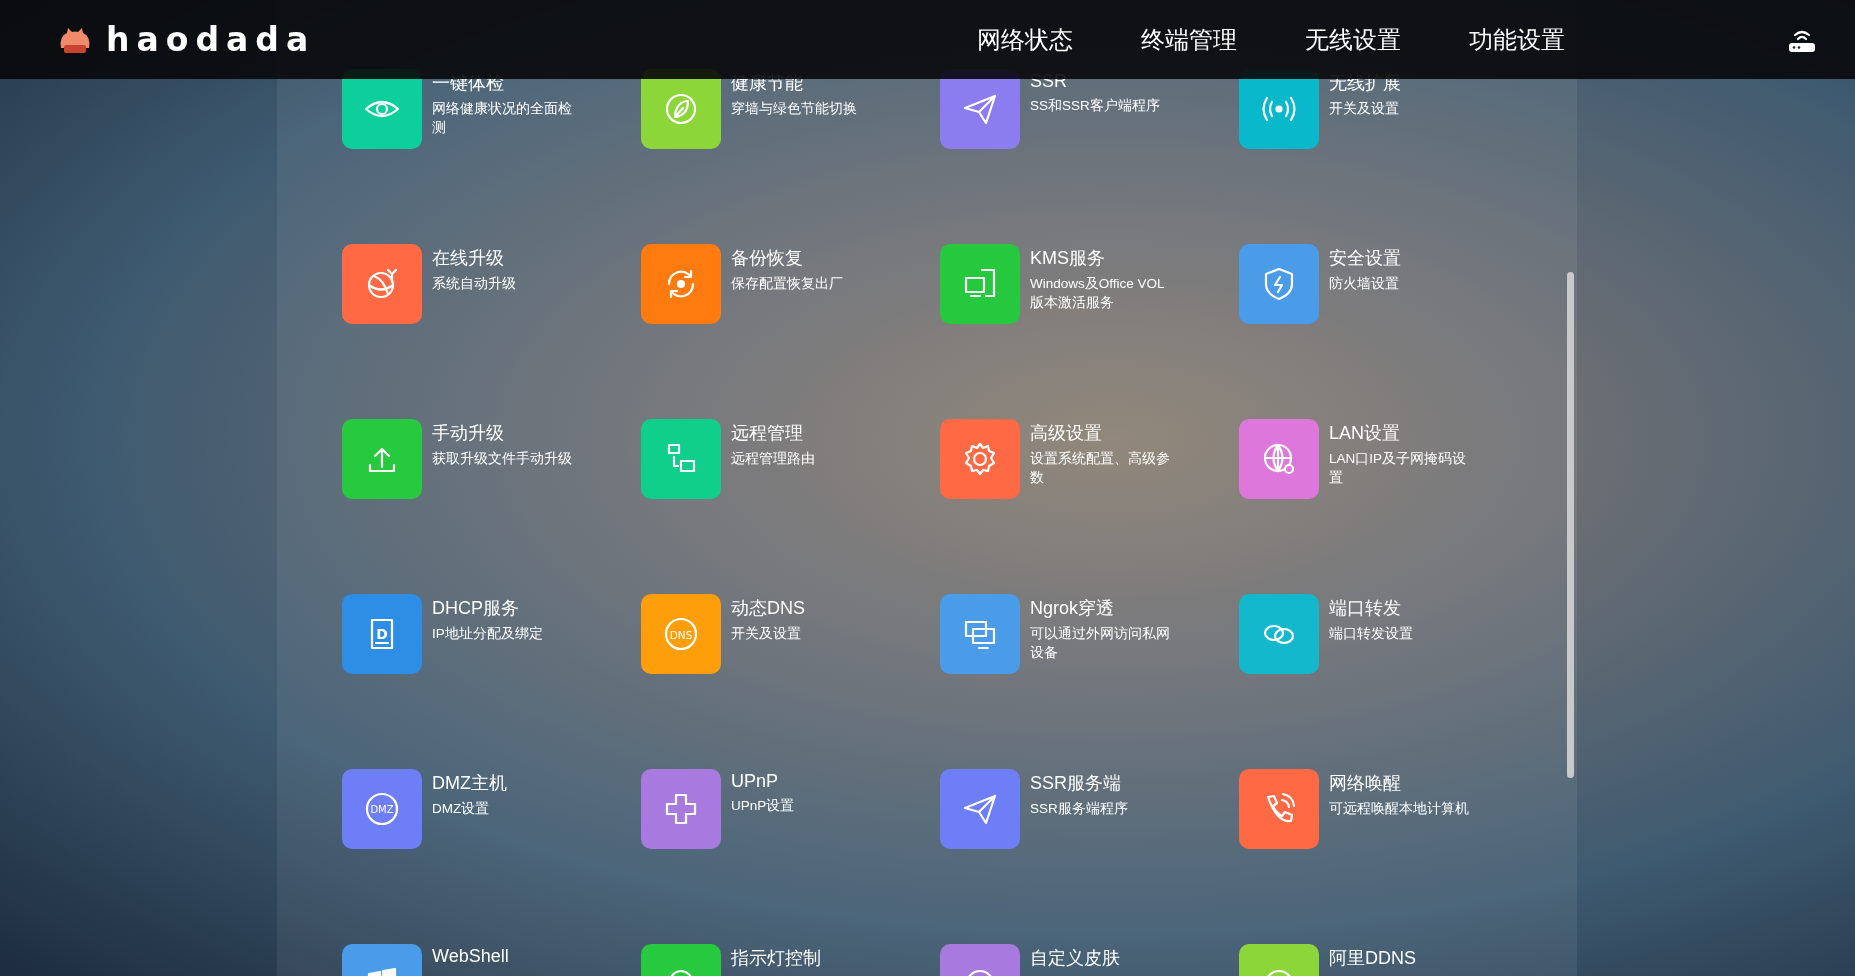 The image size is (1855, 976). Describe the element at coordinates (1279, 809) in the screenshot. I see `phone-icon` at that location.